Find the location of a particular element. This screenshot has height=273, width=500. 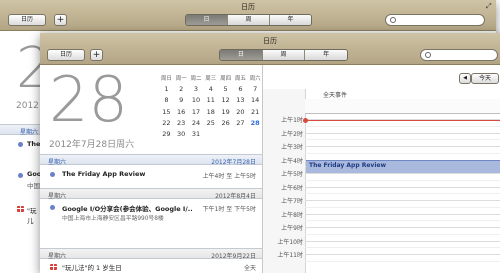

back-search-field is located at coordinates (435, 20).